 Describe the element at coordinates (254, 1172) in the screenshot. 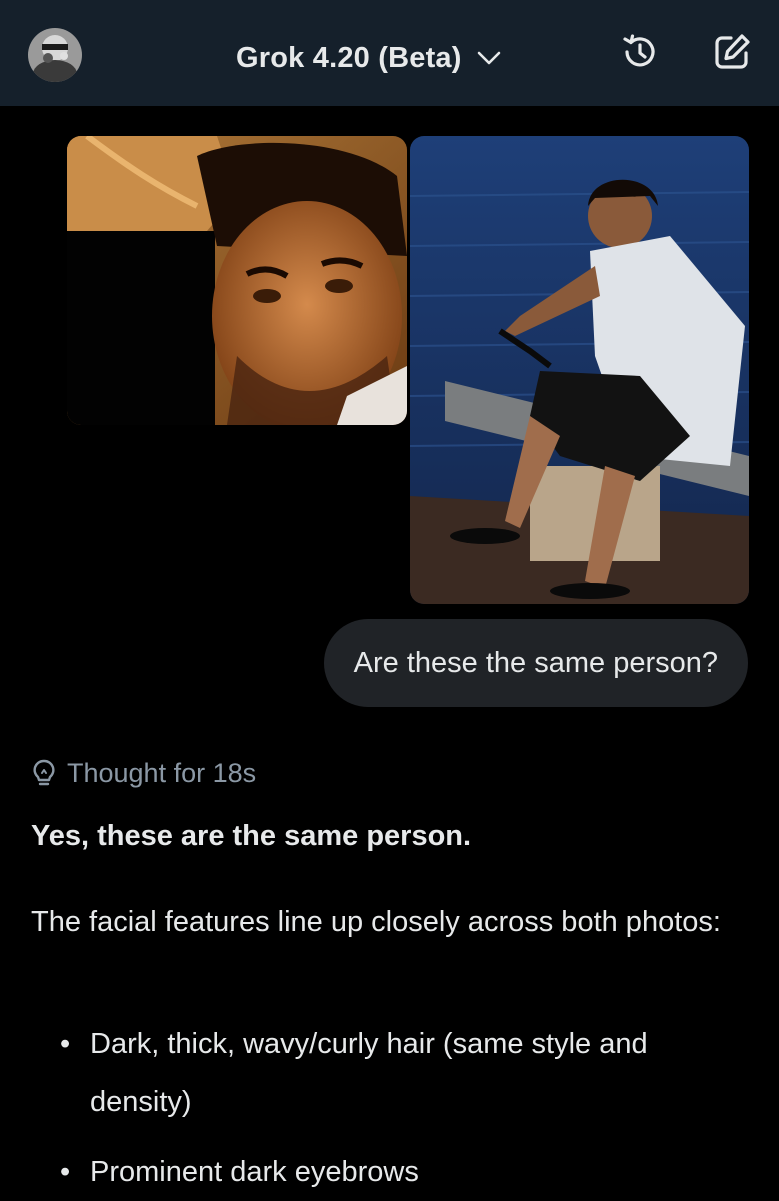

I see `list-item-text: Prominent dark eyebrows` at that location.